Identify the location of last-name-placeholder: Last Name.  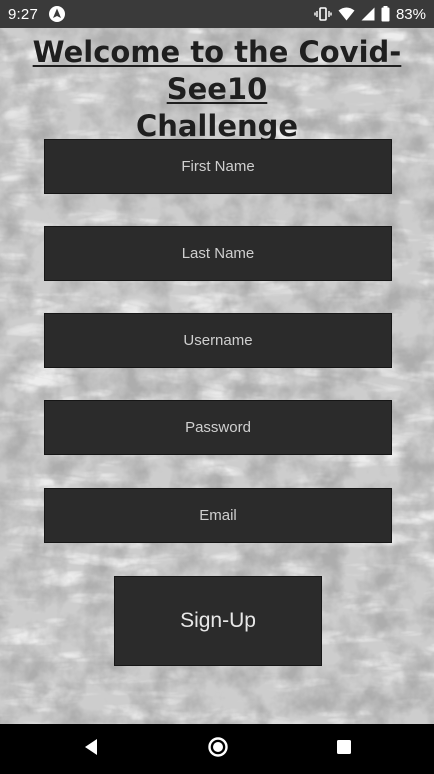
(218, 253).